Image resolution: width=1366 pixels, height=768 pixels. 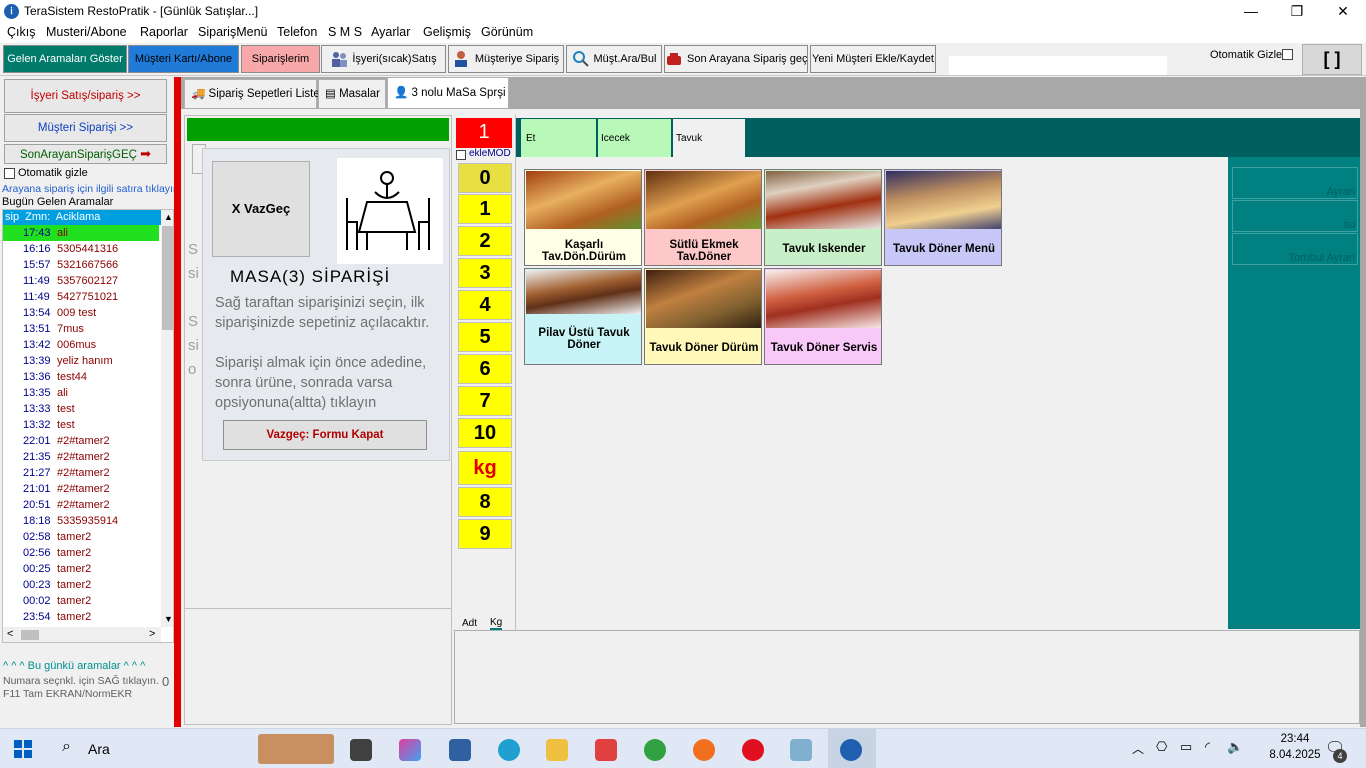 I want to click on category-icecek: Icecek, so click(x=634, y=138).